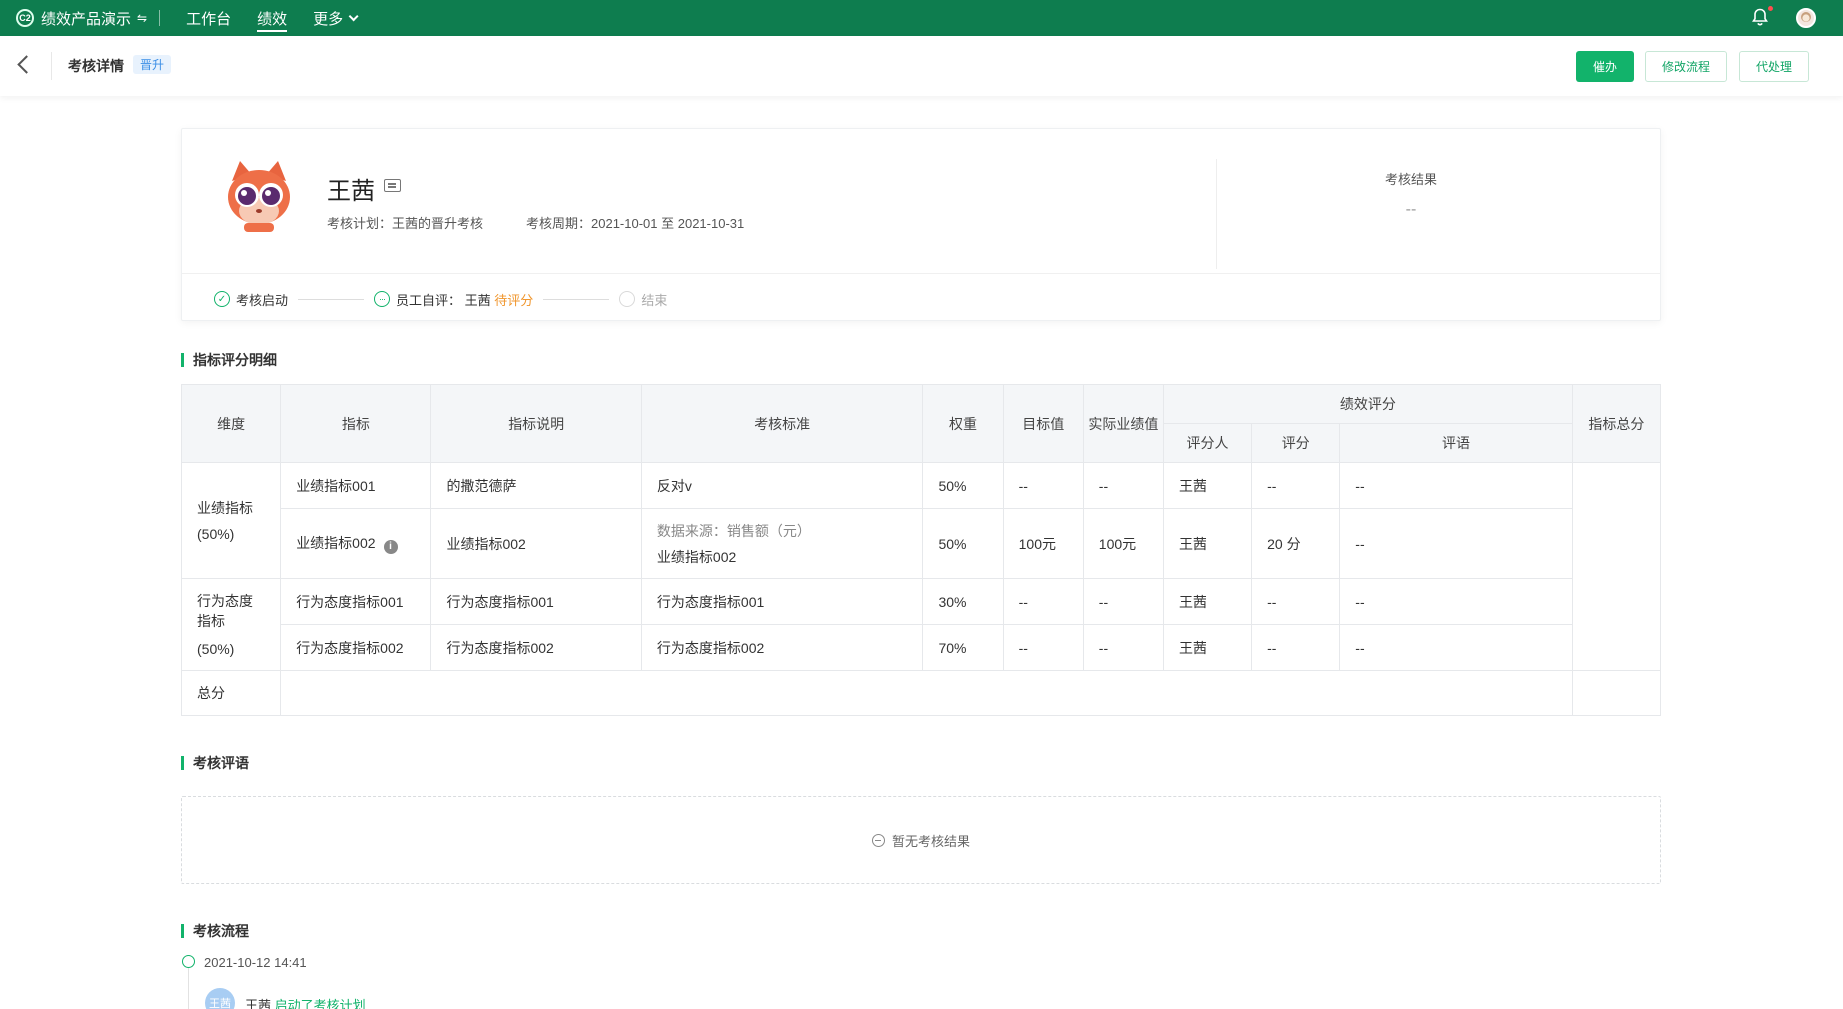 This screenshot has width=1843, height=1009. What do you see at coordinates (356, 485) in the screenshot?
I see `indicator-cell: 业绩指标001` at bounding box center [356, 485].